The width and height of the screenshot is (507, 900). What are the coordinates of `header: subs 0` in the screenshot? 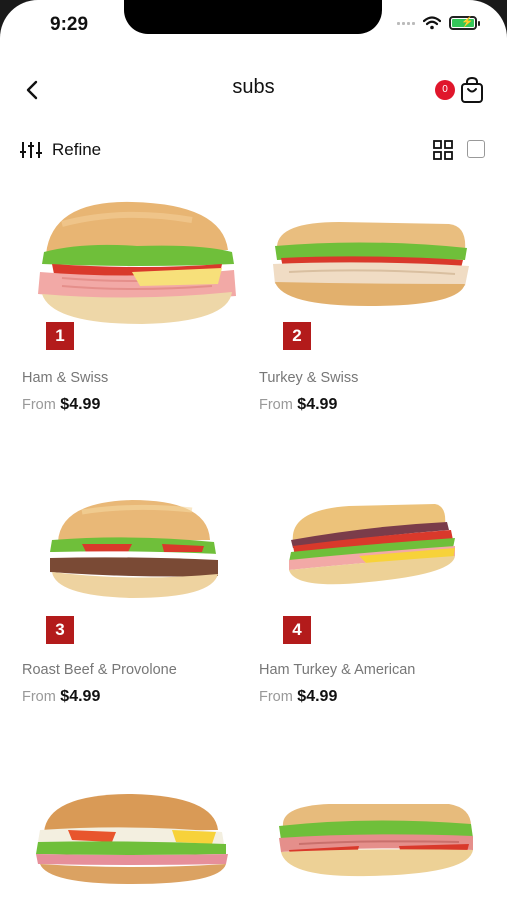 It's located at (253, 90).